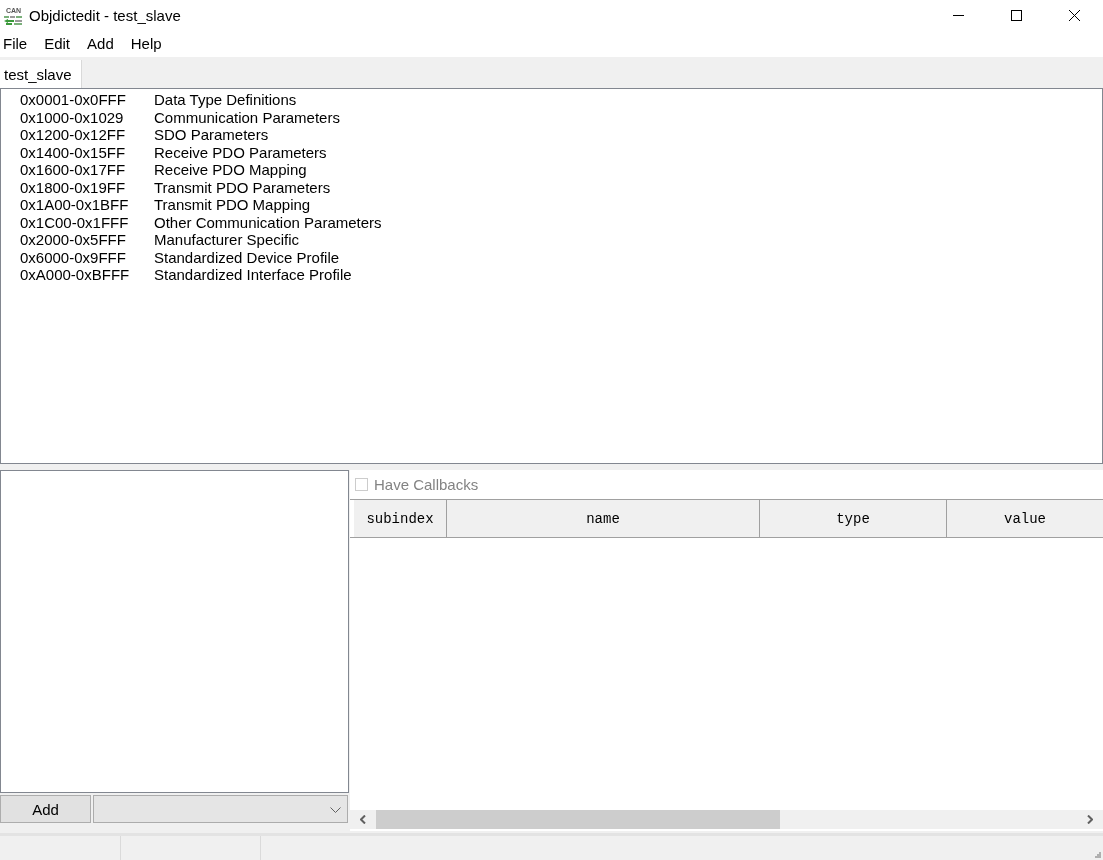 Image resolution: width=1103 pixels, height=860 pixels. What do you see at coordinates (57, 44) in the screenshot?
I see `menu-item: Edit` at bounding box center [57, 44].